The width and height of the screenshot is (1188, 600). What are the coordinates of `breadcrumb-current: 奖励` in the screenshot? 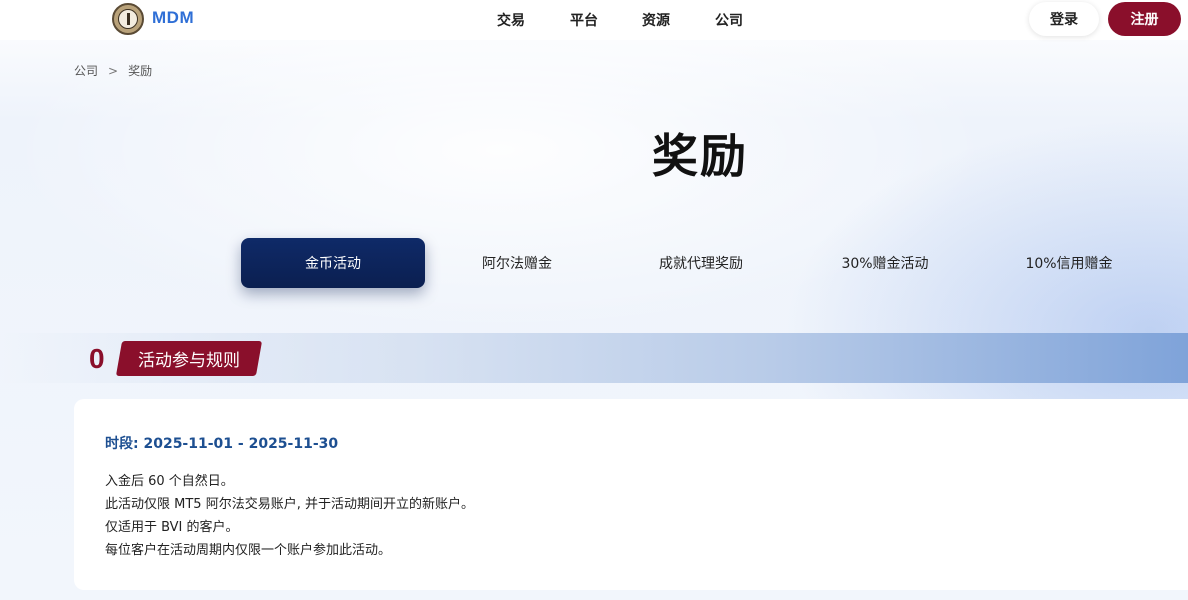 It's located at (140, 71).